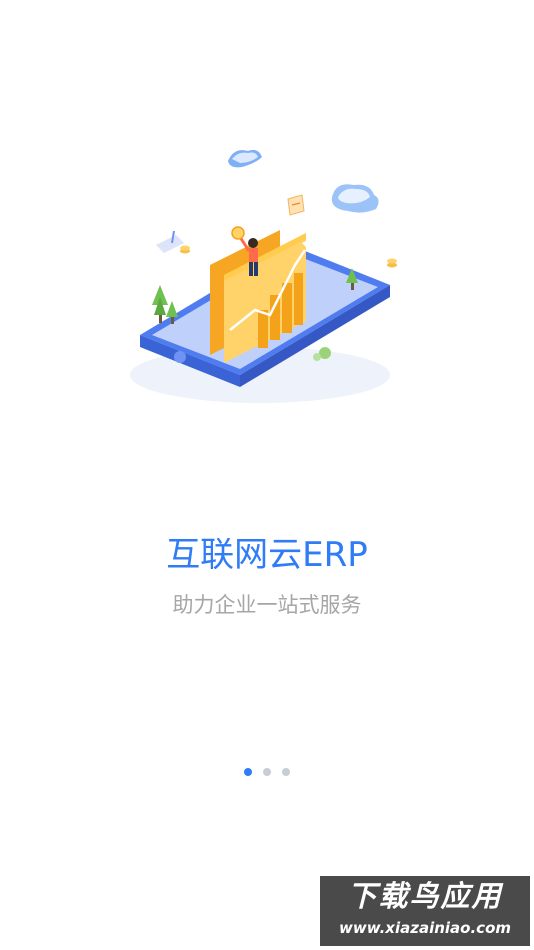  What do you see at coordinates (245, 158) in the screenshot?
I see `cloud-icon-top` at bounding box center [245, 158].